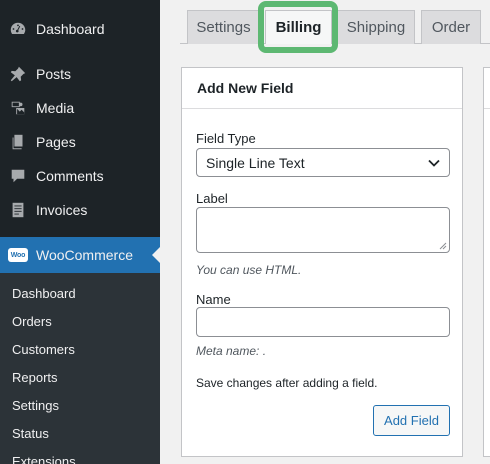 The image size is (490, 464). I want to click on comments-icon, so click(18, 176).